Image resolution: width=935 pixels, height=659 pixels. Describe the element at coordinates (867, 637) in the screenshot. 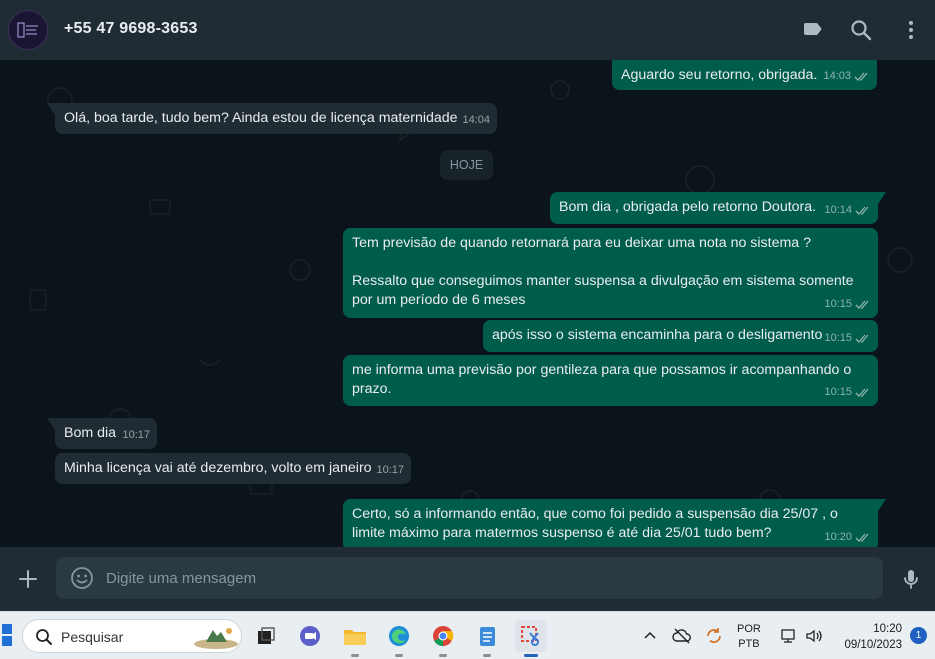

I see `taskbar-clock: 10:20 09/10/2023` at that location.